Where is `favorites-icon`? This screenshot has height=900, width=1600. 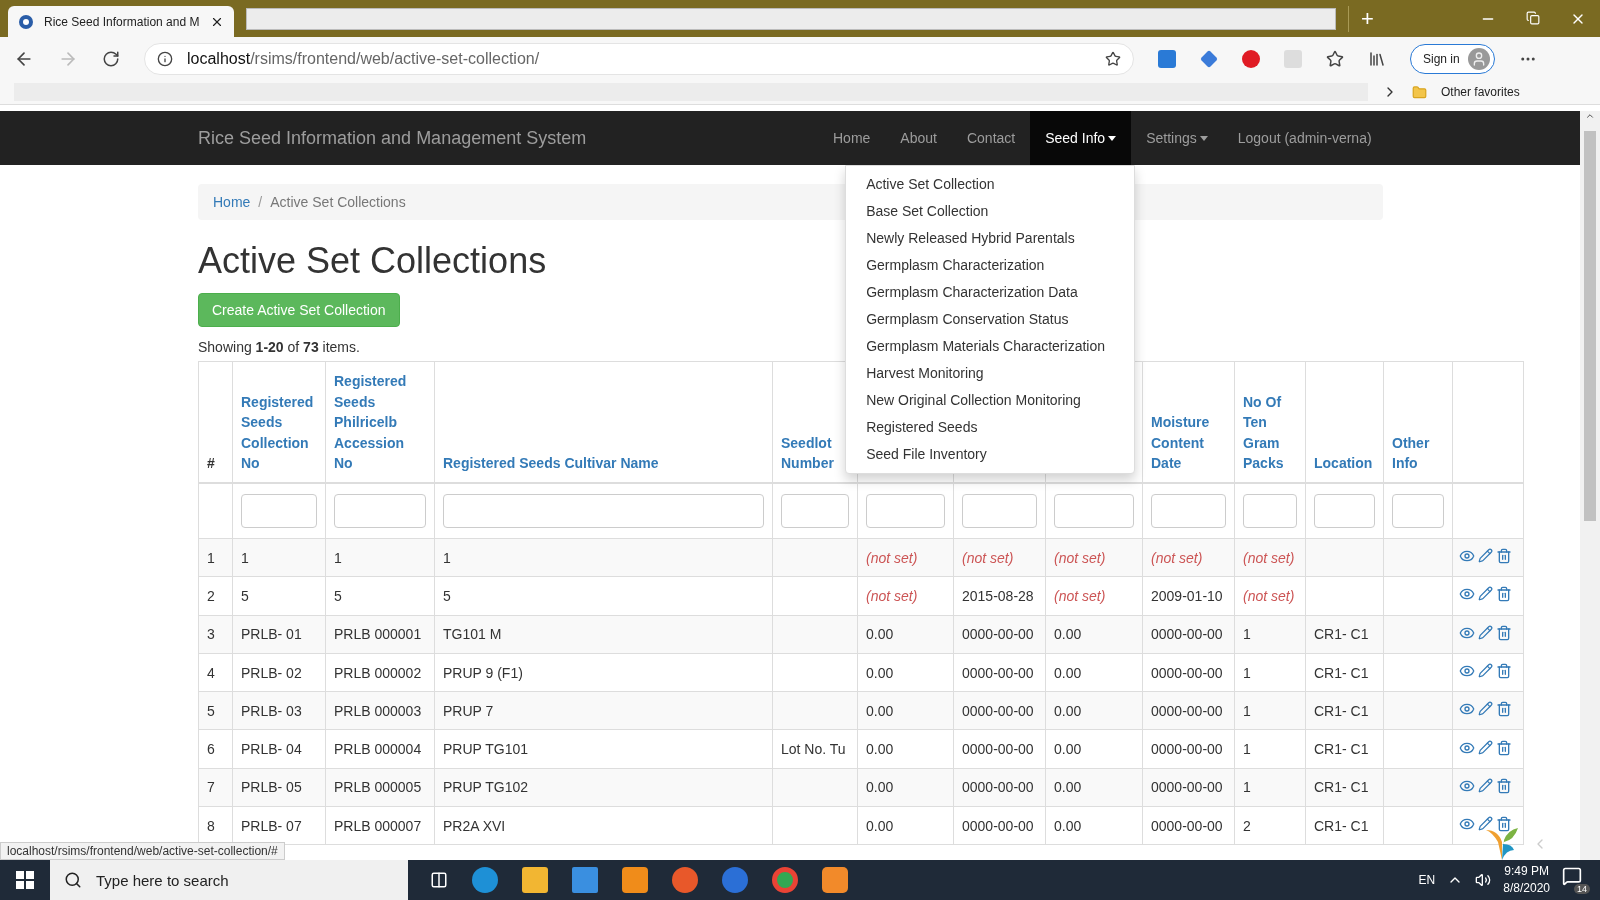 favorites-icon is located at coordinates (1335, 58).